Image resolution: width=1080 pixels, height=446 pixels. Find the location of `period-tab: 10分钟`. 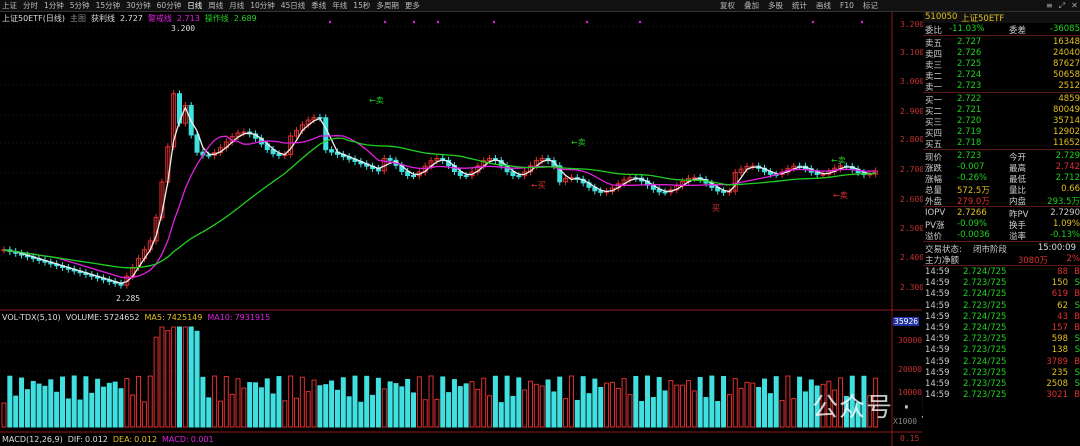

period-tab: 10分钟 is located at coordinates (262, 5).